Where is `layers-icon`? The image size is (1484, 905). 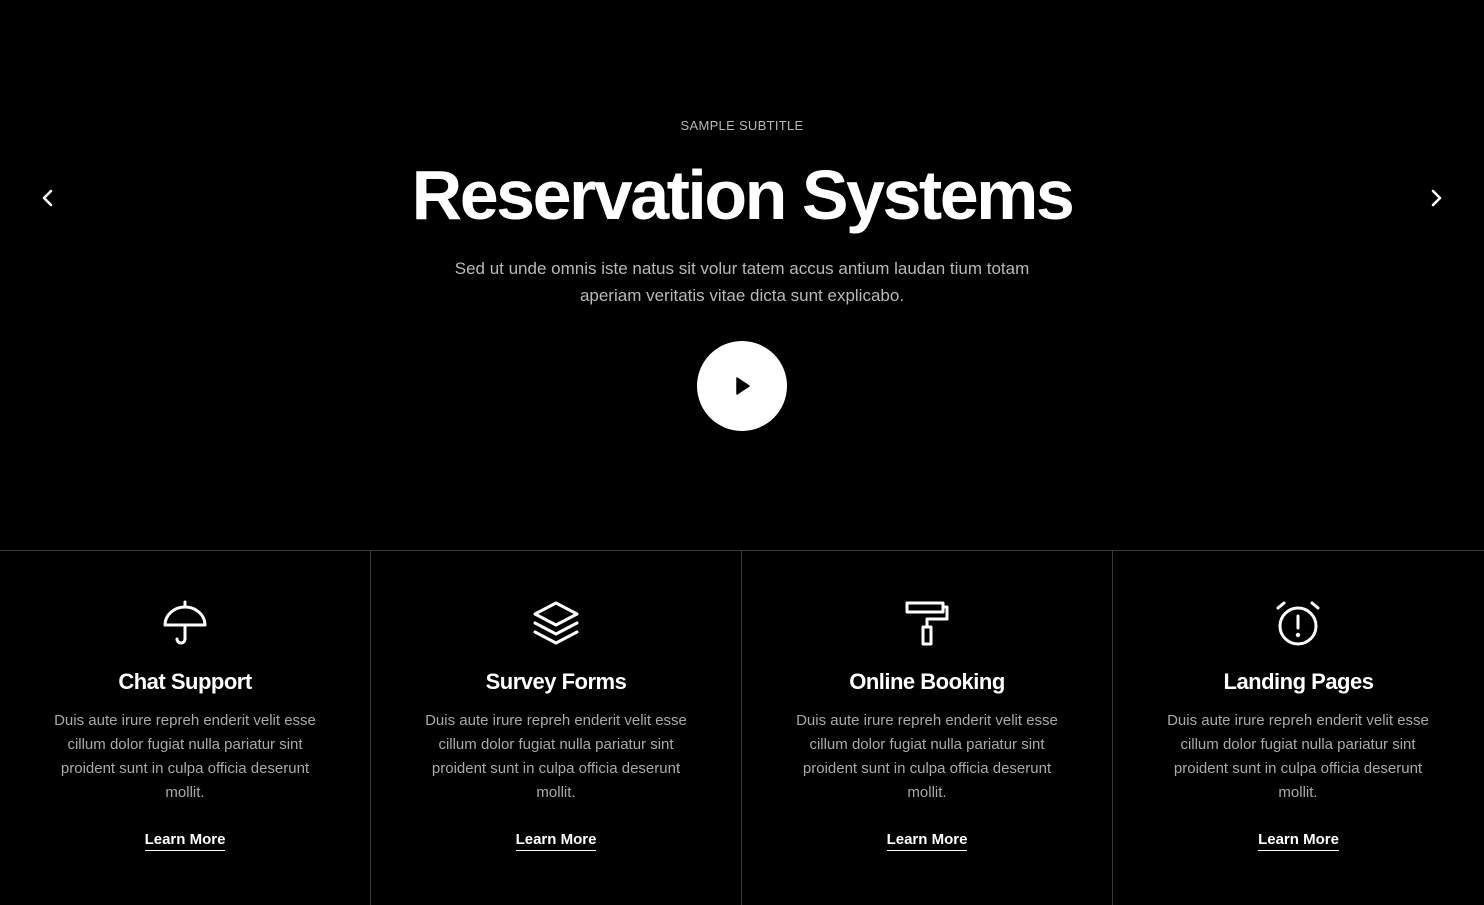 layers-icon is located at coordinates (556, 623).